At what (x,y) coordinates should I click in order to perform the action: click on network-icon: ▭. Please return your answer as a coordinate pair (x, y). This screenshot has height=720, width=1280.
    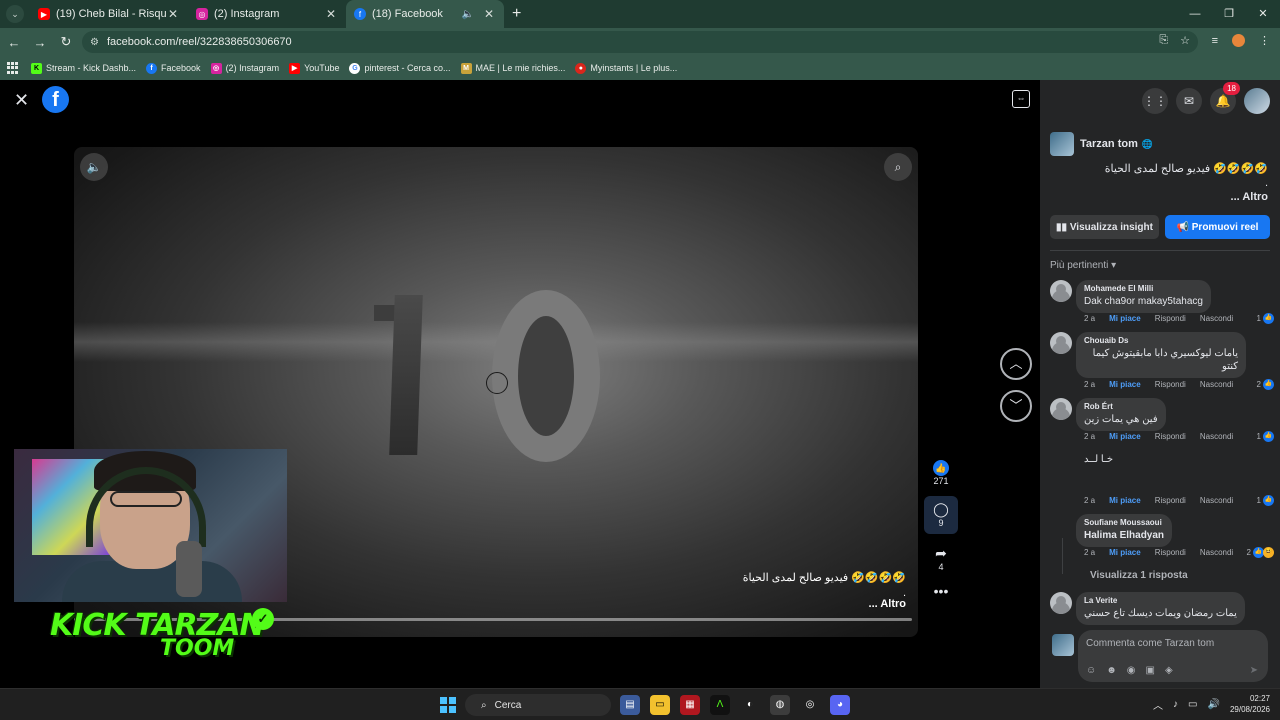
    Looking at the image, I should click on (1192, 704).